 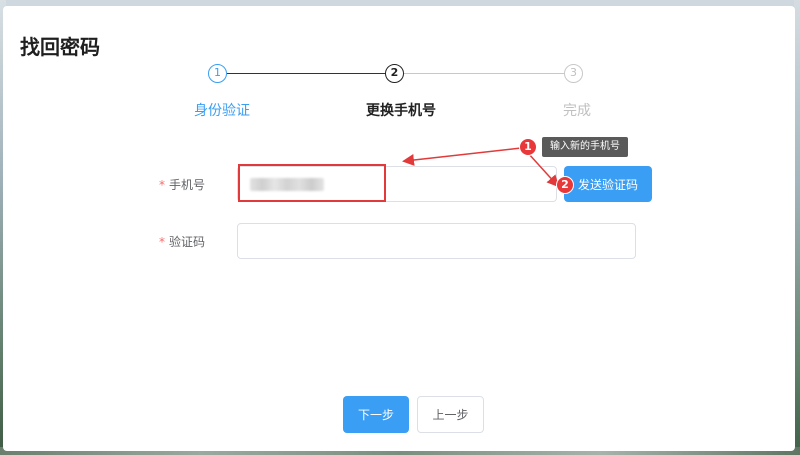 I want to click on step-1-label: 身份验证, so click(x=222, y=111).